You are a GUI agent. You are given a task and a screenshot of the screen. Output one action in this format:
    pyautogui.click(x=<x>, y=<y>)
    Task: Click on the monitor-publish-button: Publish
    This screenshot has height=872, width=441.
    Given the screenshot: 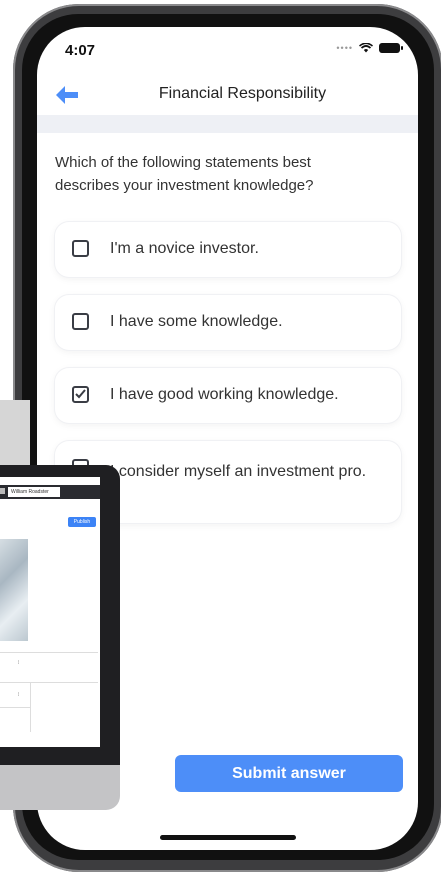 What is the action you would take?
    pyautogui.click(x=82, y=522)
    